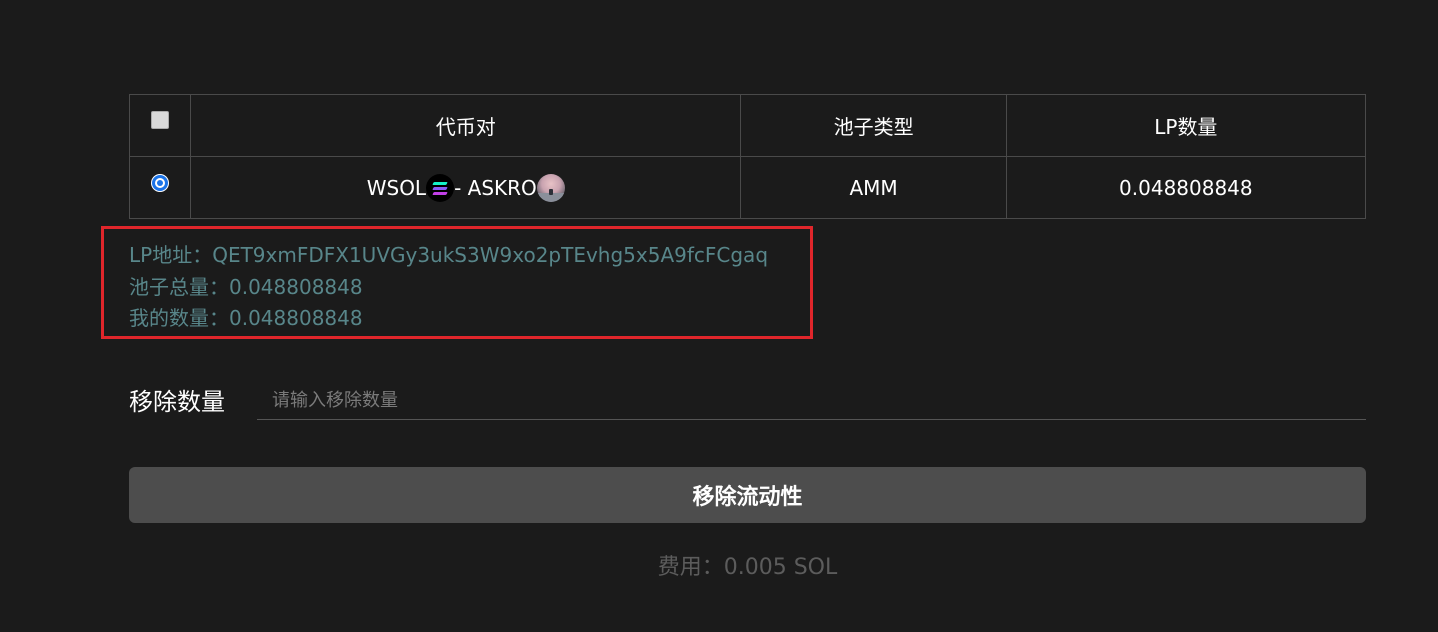  Describe the element at coordinates (466, 125) in the screenshot. I see `header-pair: 代币对` at that location.